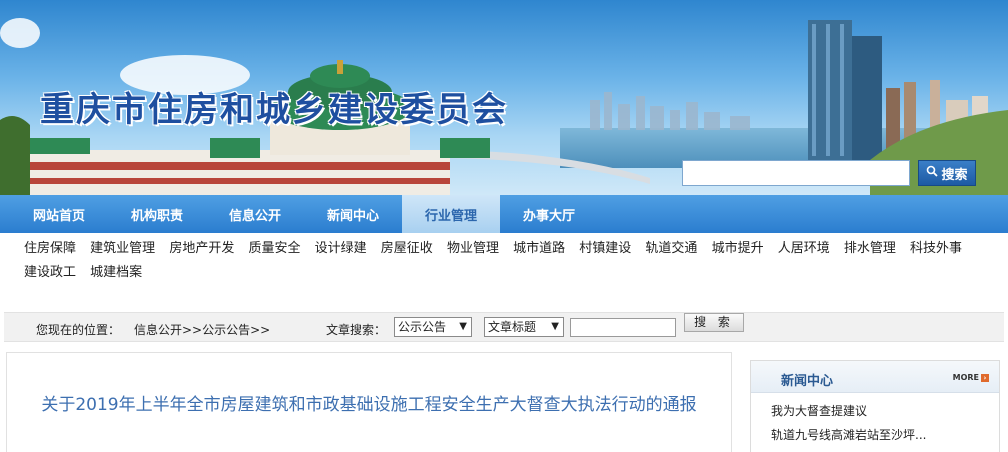  What do you see at coordinates (671, 249) in the screenshot?
I see `subnav-item-rail-transit: 轨道交通` at bounding box center [671, 249].